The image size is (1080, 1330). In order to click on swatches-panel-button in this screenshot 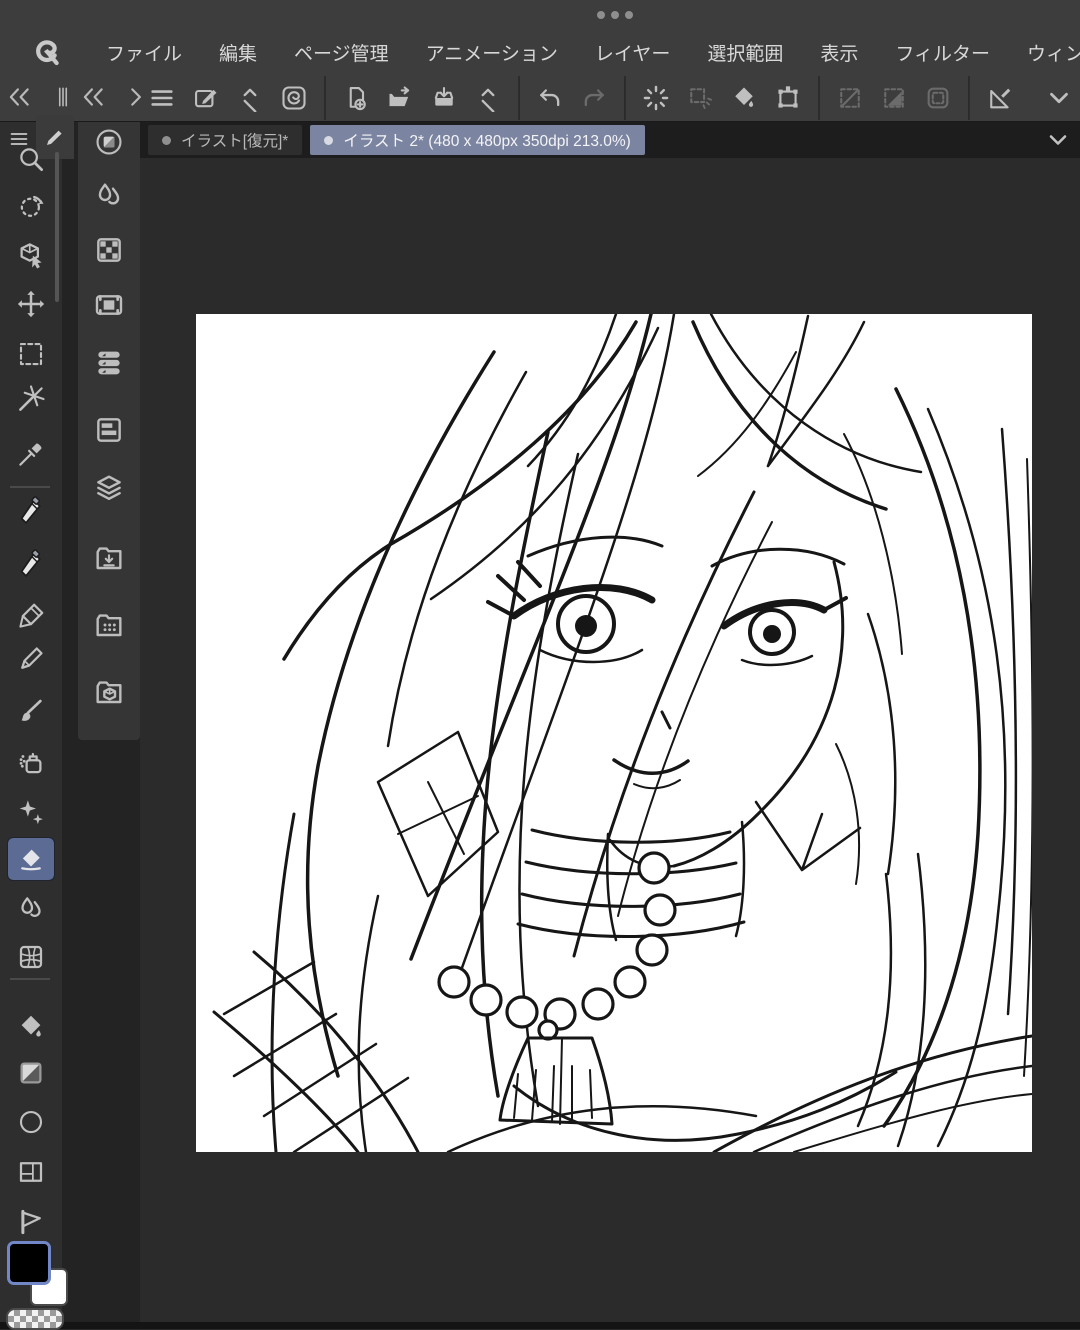, I will do `click(109, 250)`.